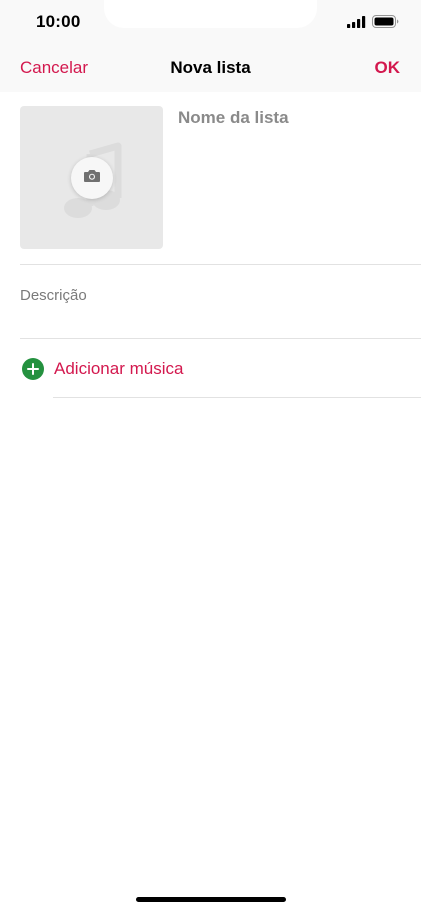 The width and height of the screenshot is (421, 912). I want to click on playlist-name-input, so click(293, 118).